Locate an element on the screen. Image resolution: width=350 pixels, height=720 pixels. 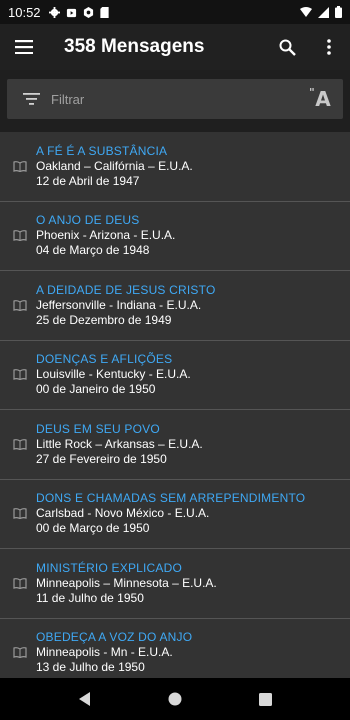
recents-icon is located at coordinates (265, 699).